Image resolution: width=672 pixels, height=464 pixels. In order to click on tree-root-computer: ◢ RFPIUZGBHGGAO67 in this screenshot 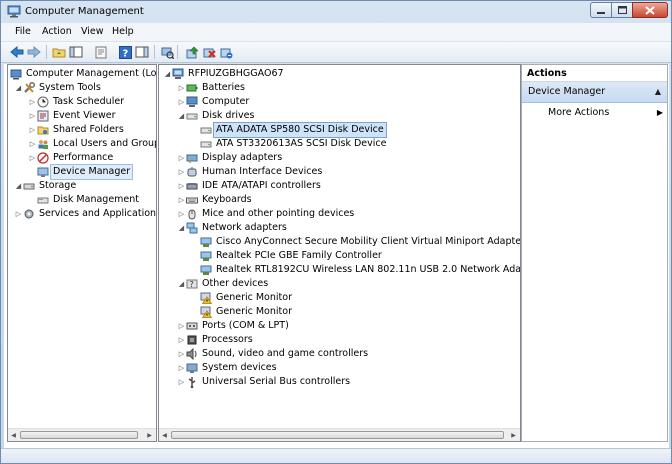, I will do `click(223, 74)`.